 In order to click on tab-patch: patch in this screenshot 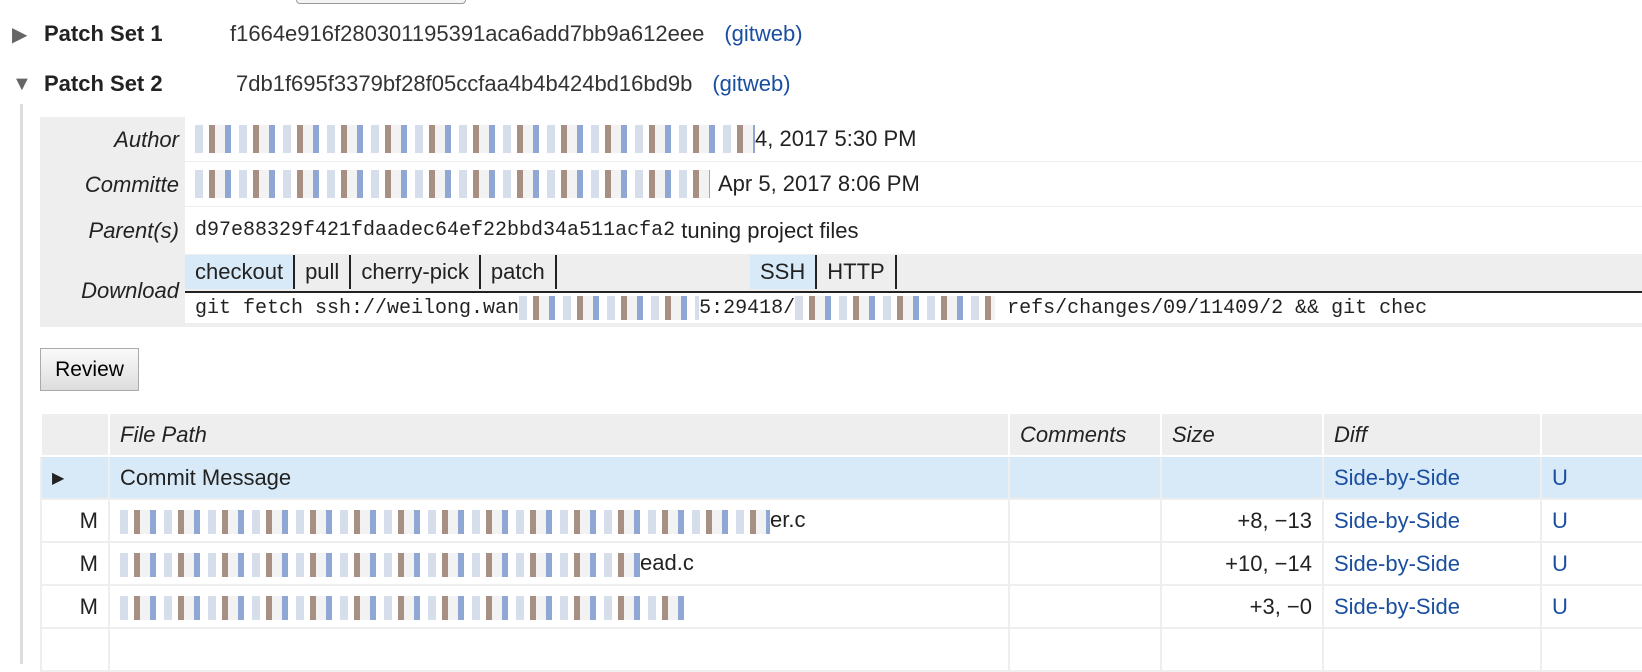, I will do `click(519, 272)`.